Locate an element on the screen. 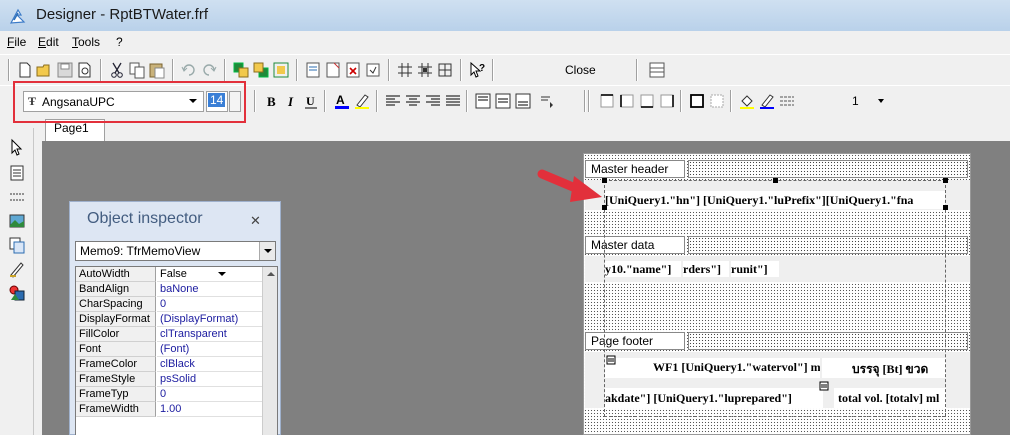 The image size is (1010, 435). grid-icon is located at coordinates (405, 70).